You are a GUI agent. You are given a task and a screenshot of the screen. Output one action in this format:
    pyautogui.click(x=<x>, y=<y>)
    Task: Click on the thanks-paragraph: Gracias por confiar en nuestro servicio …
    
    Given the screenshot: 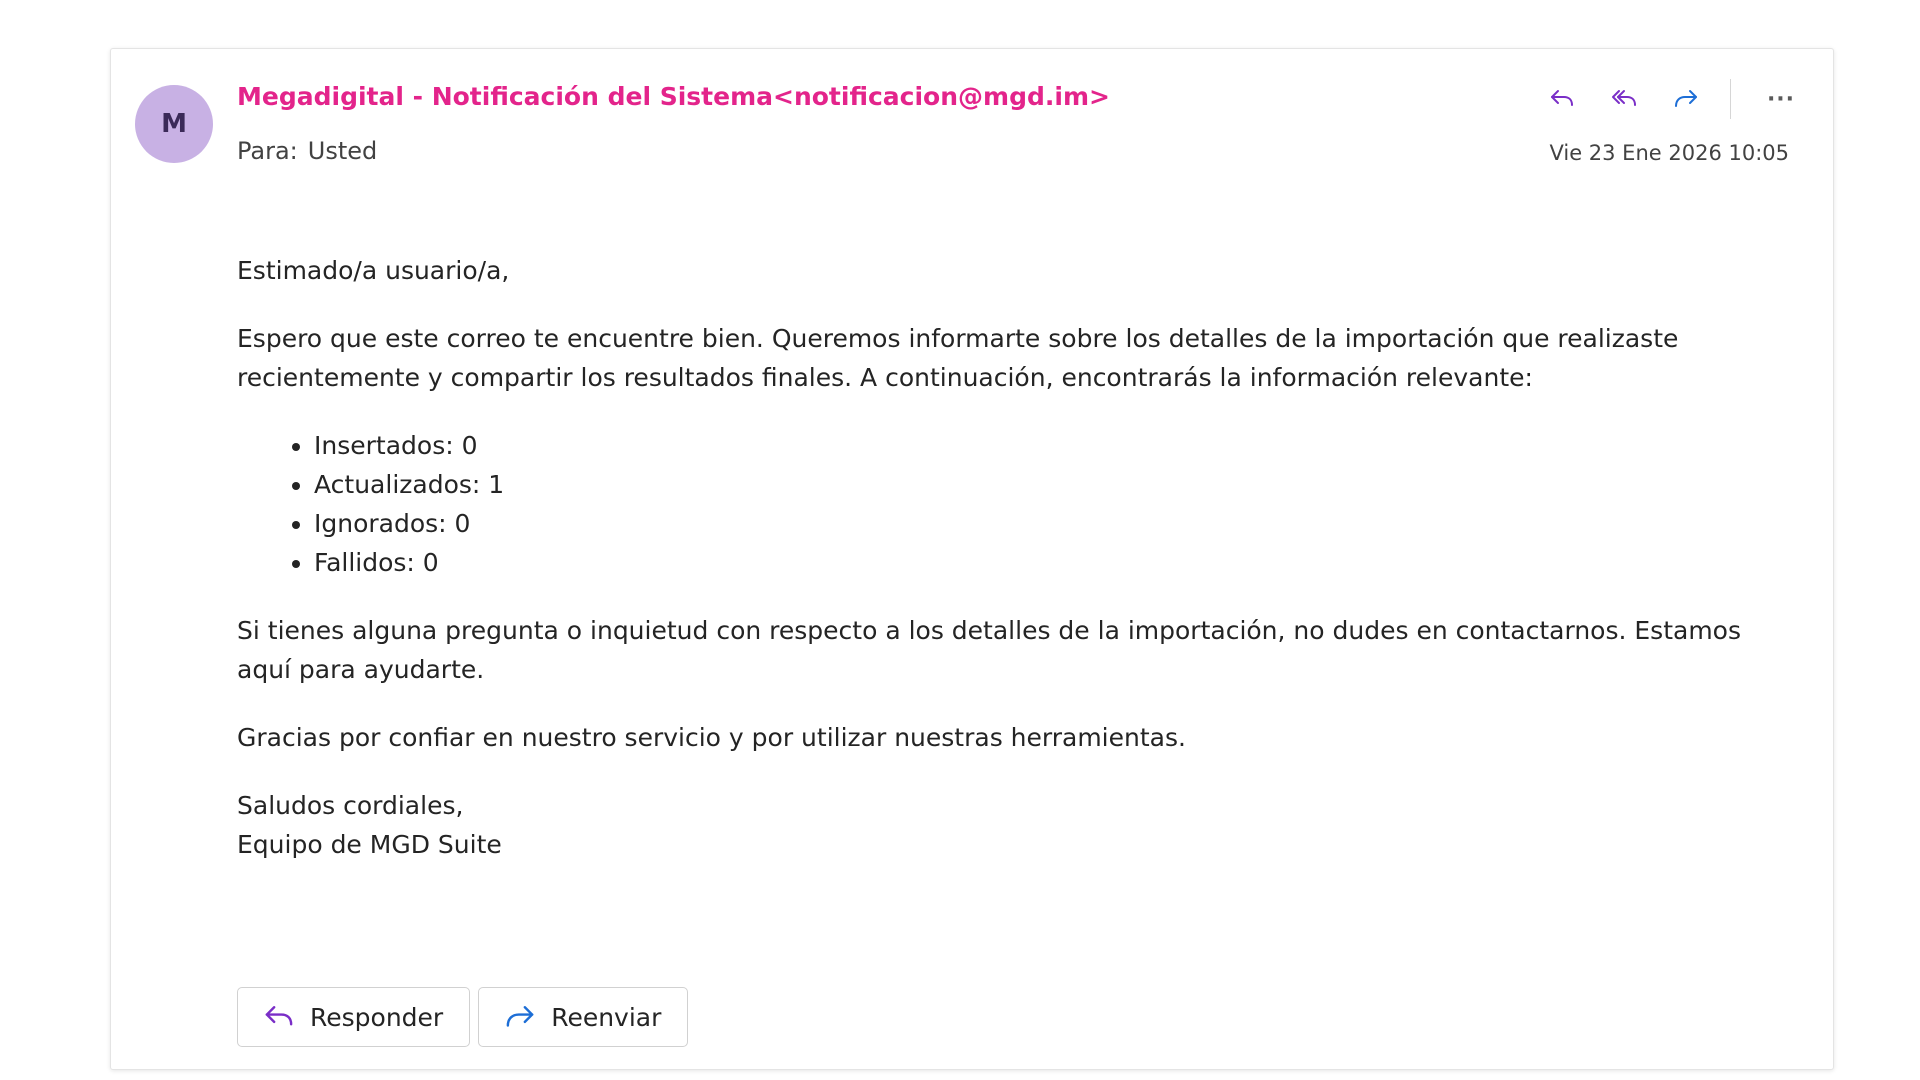 What is the action you would take?
    pyautogui.click(x=711, y=737)
    